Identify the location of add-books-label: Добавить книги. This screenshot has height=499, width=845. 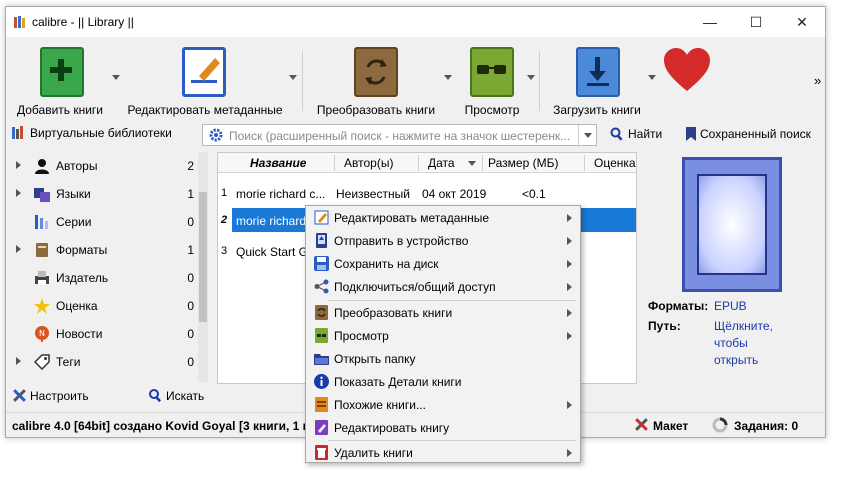
(60, 110).